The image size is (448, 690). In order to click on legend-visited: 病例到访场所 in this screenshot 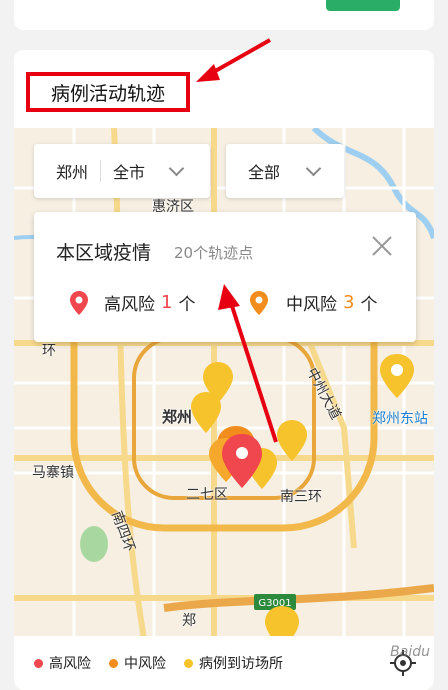, I will do `click(233, 663)`.